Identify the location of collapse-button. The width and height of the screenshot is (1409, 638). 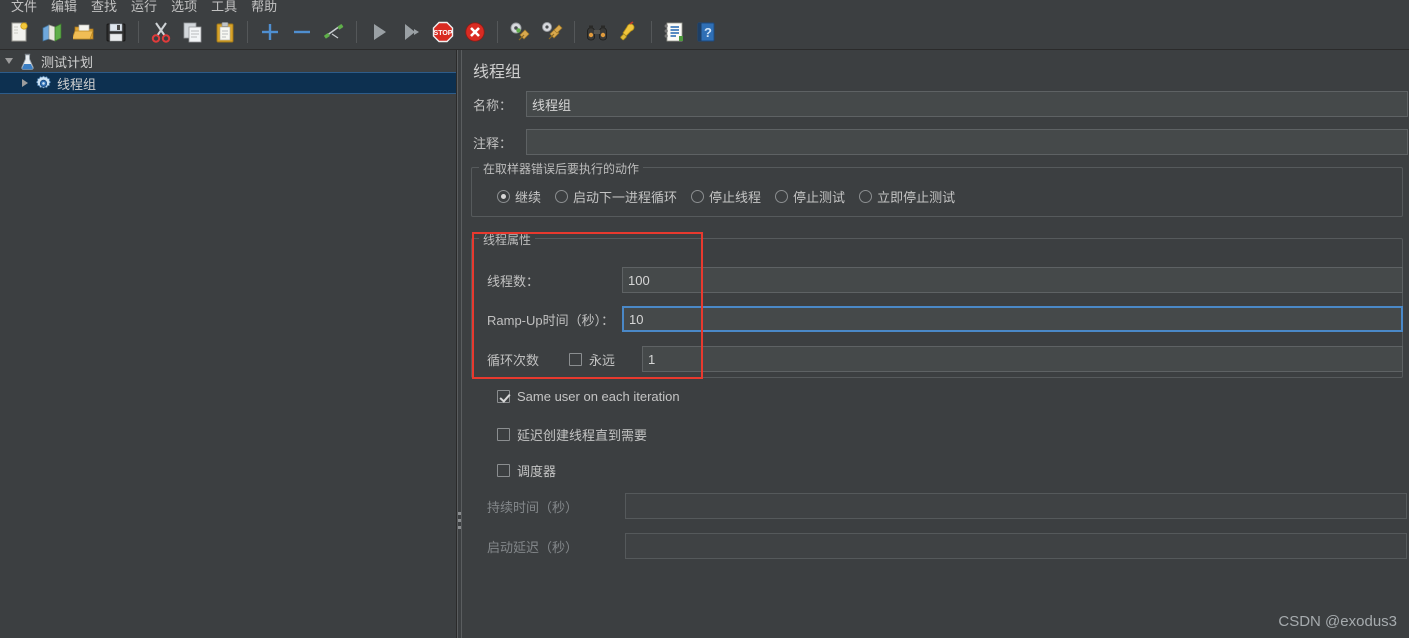
(302, 32).